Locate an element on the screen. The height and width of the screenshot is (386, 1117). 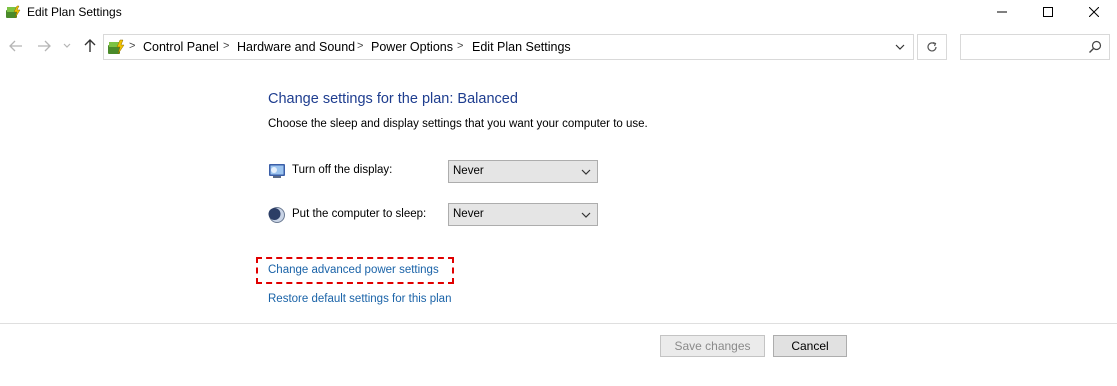
address-history-dropdown is located at coordinates (900, 47).